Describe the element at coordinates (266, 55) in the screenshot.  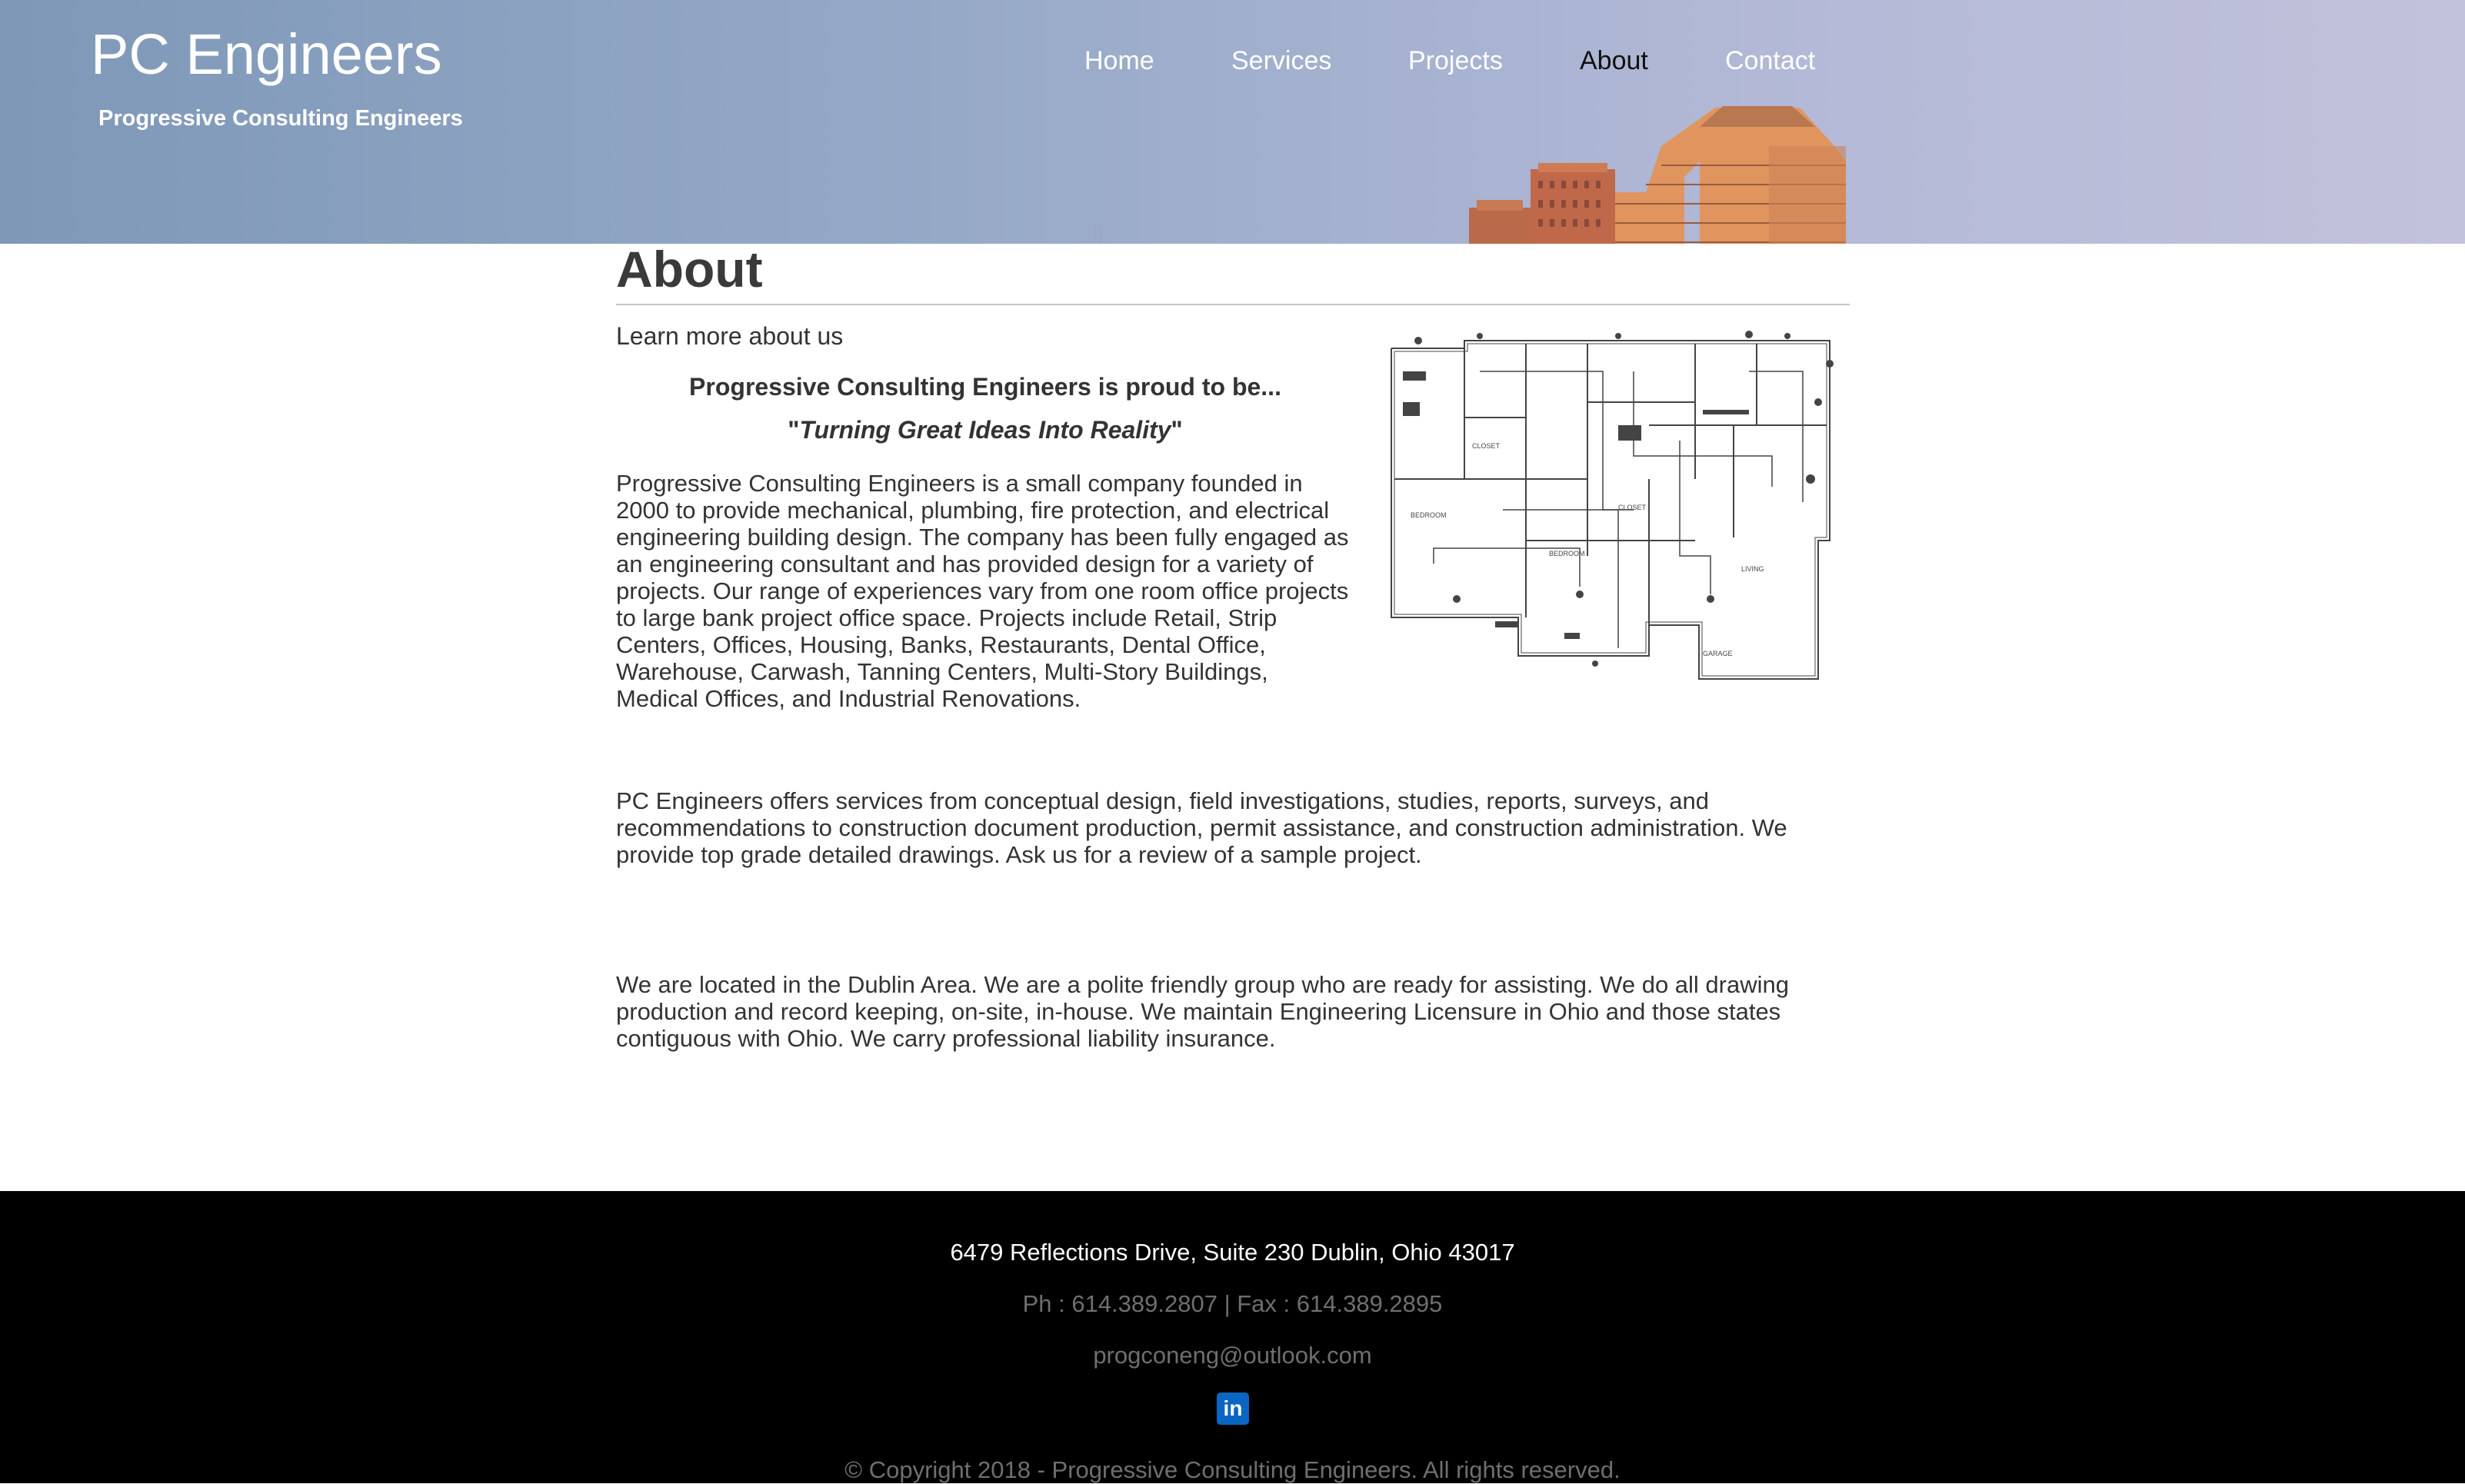
I see `site-title: PC Engineers` at that location.